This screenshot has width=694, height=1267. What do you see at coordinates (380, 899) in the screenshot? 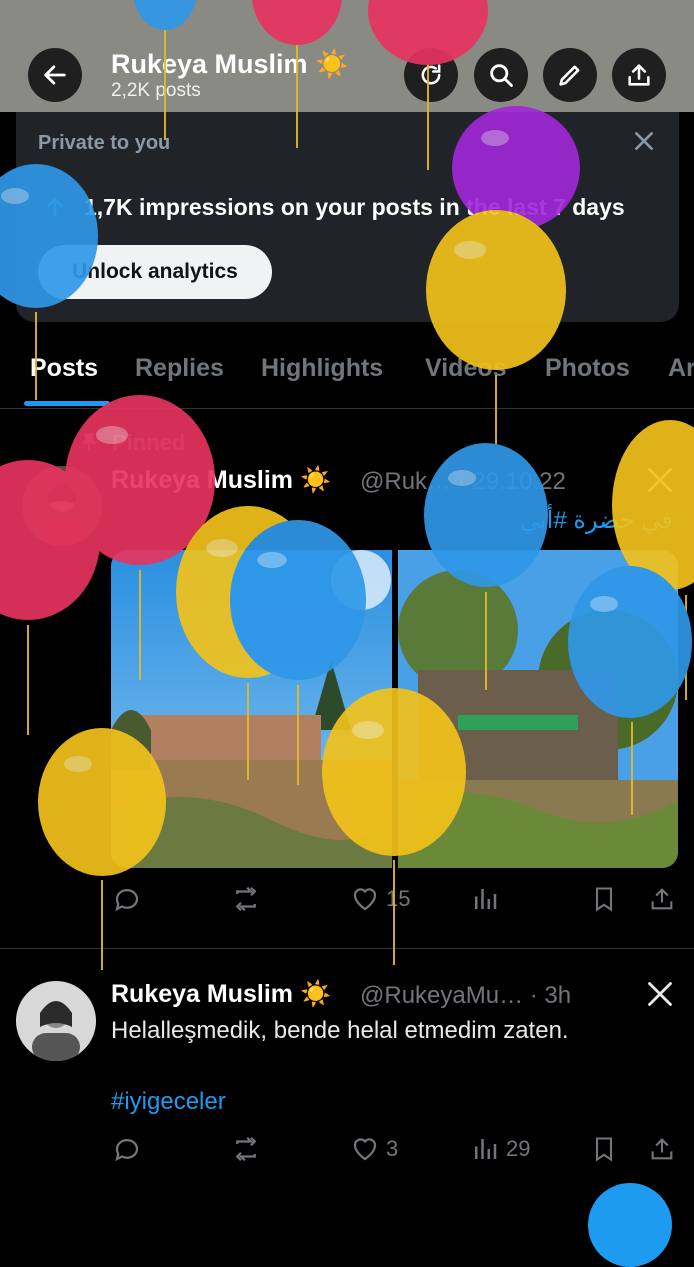
I see `like-button: 15` at bounding box center [380, 899].